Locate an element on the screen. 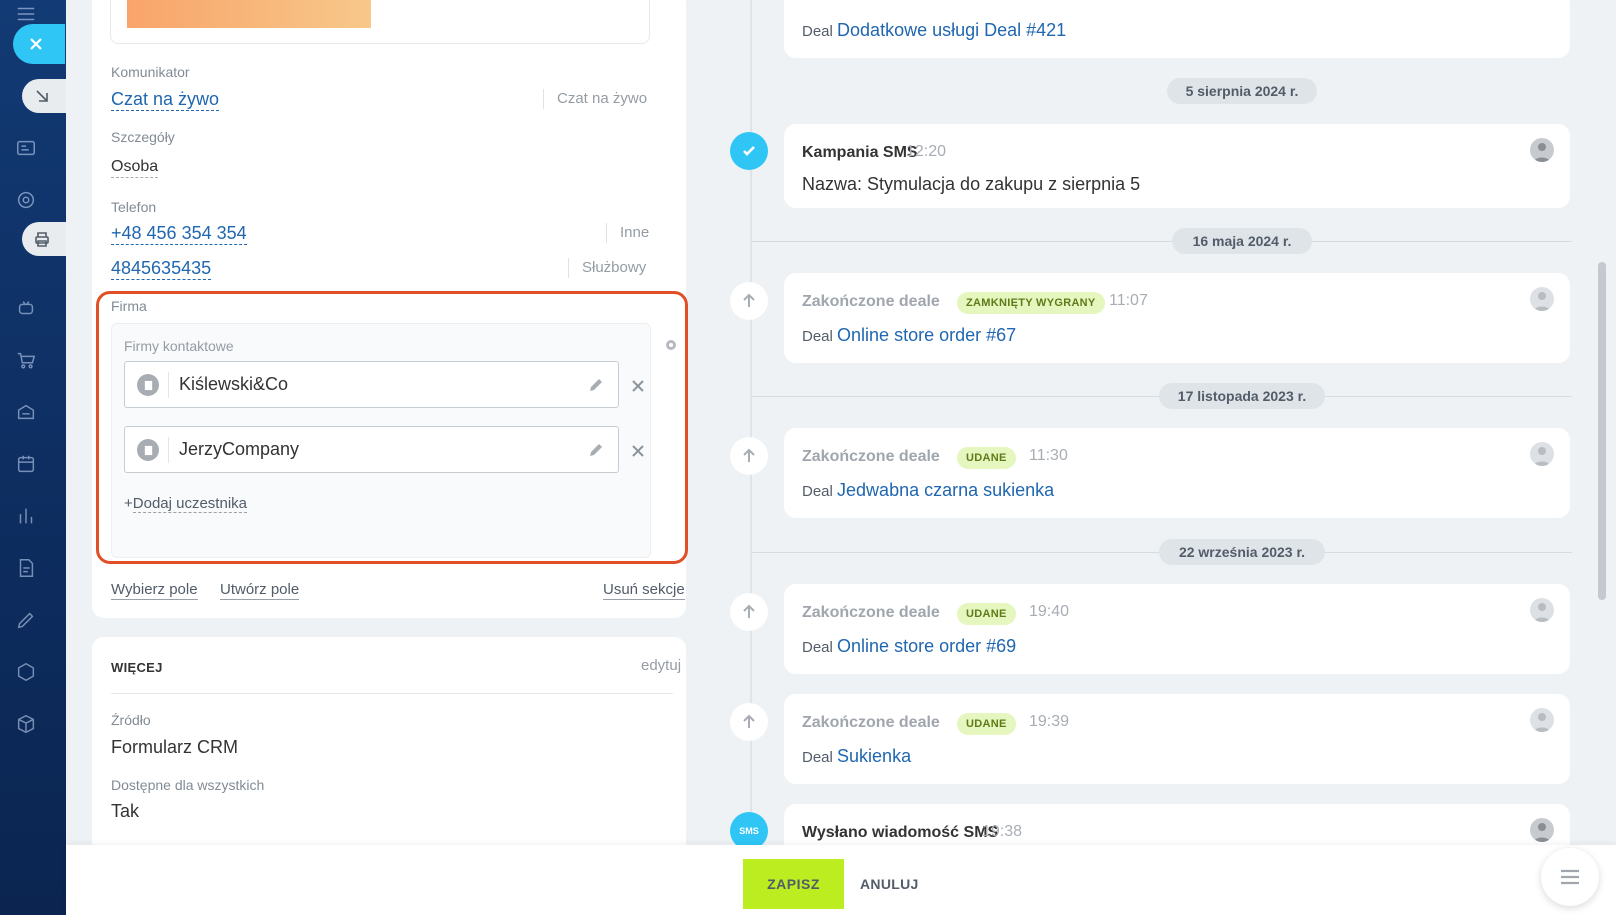 The height and width of the screenshot is (915, 1616). deal-1-time: 11:07 is located at coordinates (1128, 300).